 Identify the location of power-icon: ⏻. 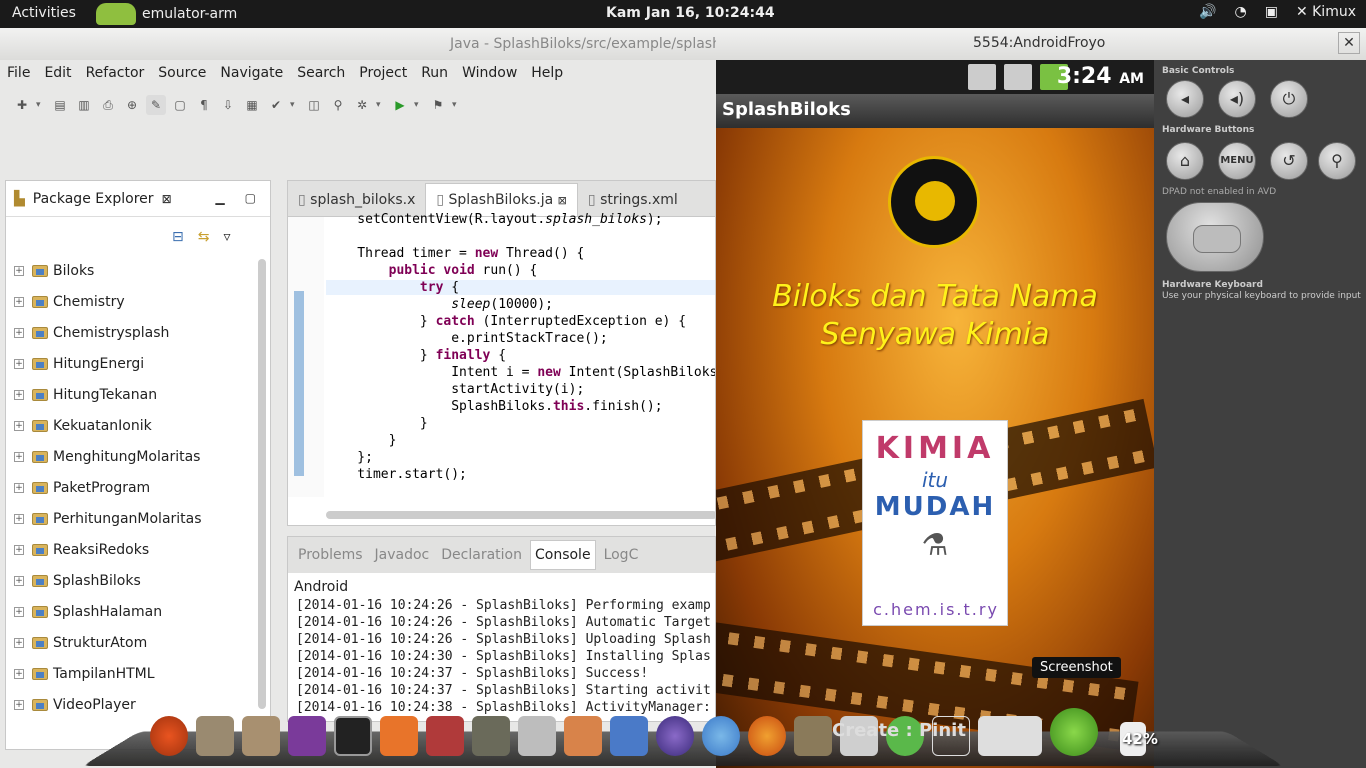
(1289, 99).